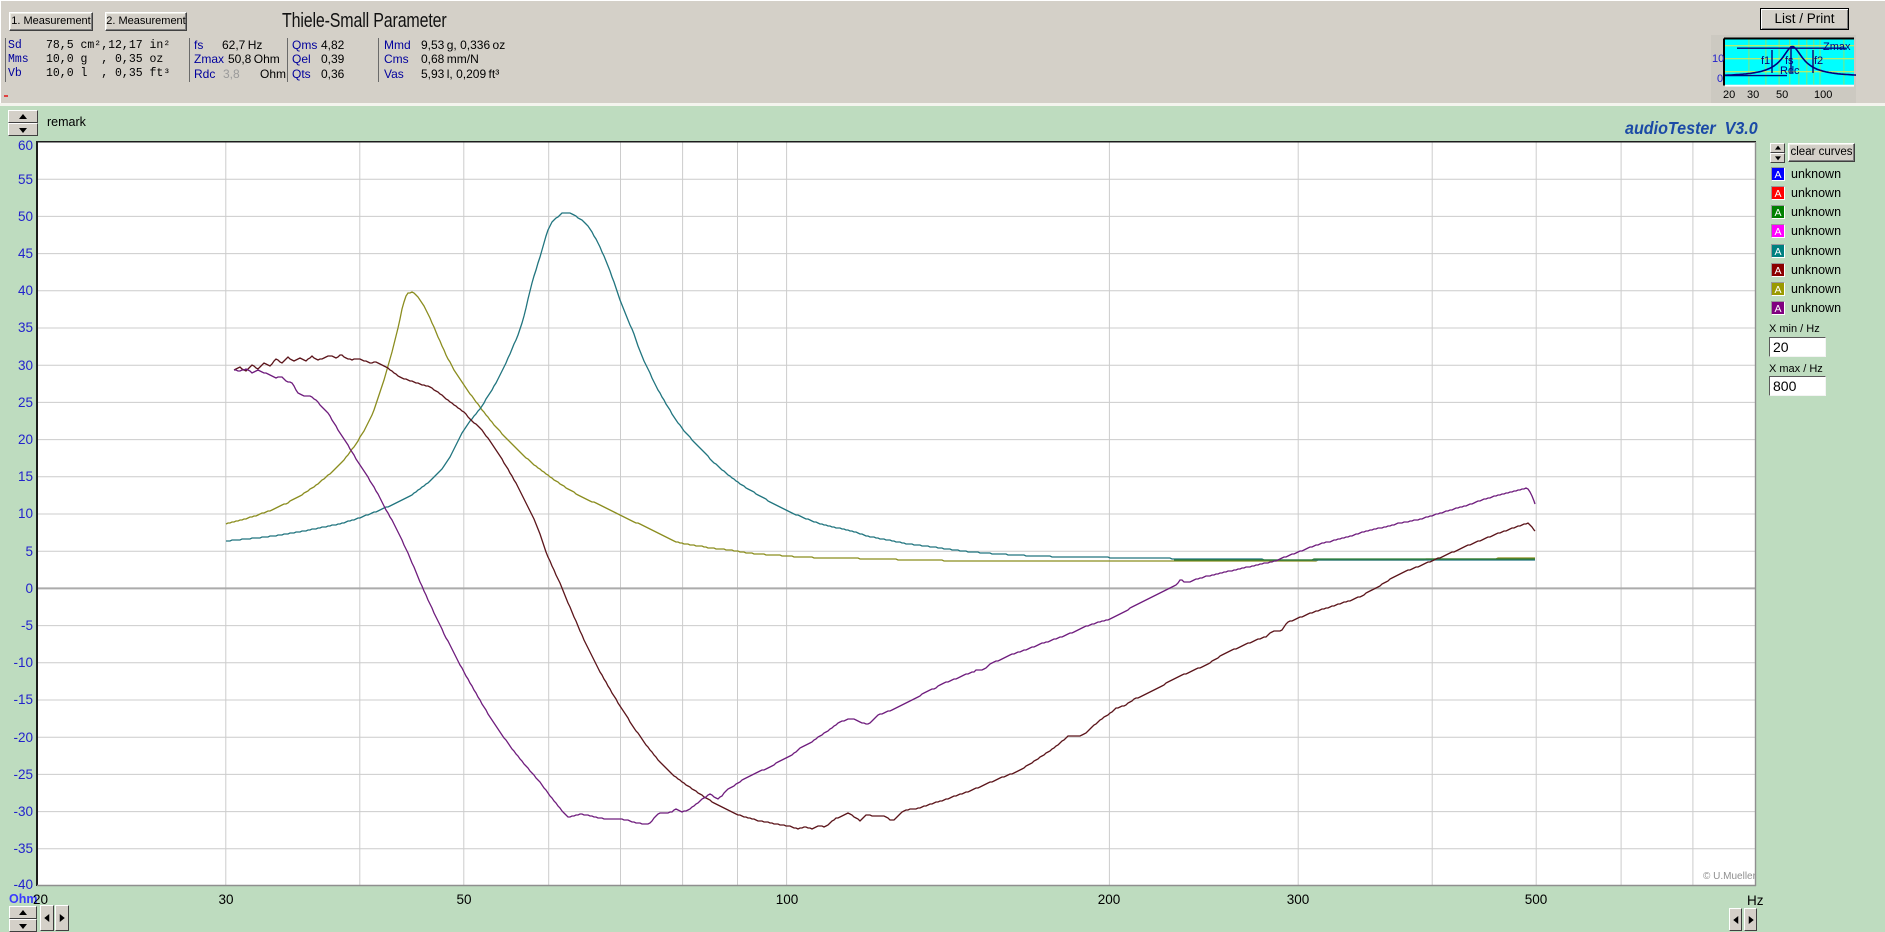  What do you see at coordinates (1765, 61) in the screenshot?
I see `svg-text: f1` at bounding box center [1765, 61].